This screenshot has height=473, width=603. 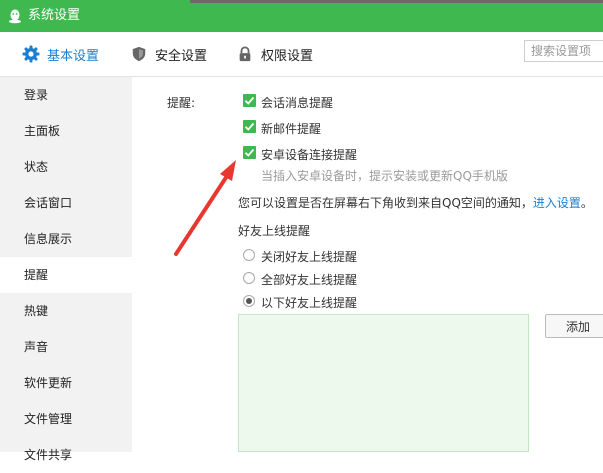 I want to click on sidebar-item-status: 状态, so click(x=66, y=167).